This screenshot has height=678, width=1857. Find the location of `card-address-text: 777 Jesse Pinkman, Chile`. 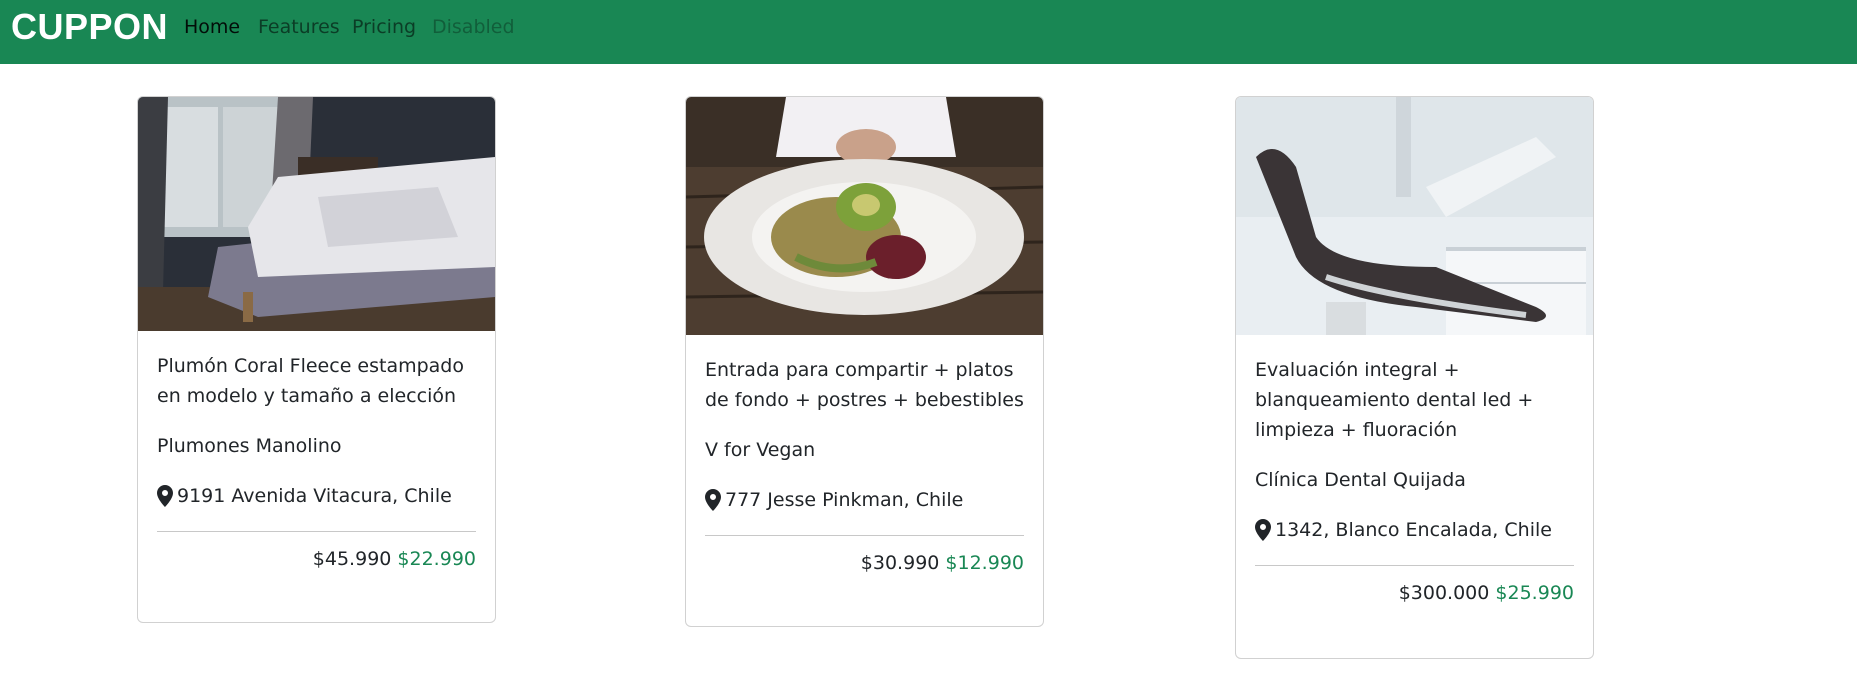

card-address-text: 777 Jesse Pinkman, Chile is located at coordinates (844, 500).